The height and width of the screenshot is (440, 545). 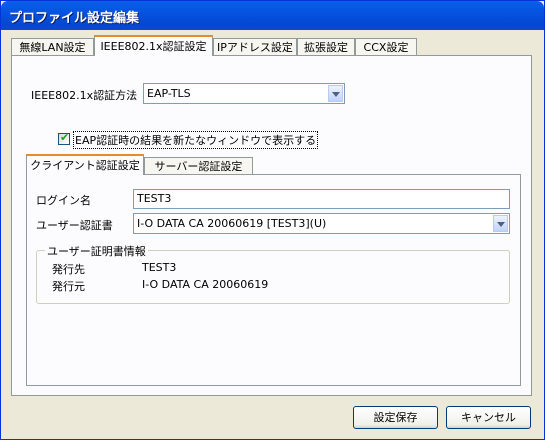 I want to click on show-result-checkbox, so click(x=64, y=138).